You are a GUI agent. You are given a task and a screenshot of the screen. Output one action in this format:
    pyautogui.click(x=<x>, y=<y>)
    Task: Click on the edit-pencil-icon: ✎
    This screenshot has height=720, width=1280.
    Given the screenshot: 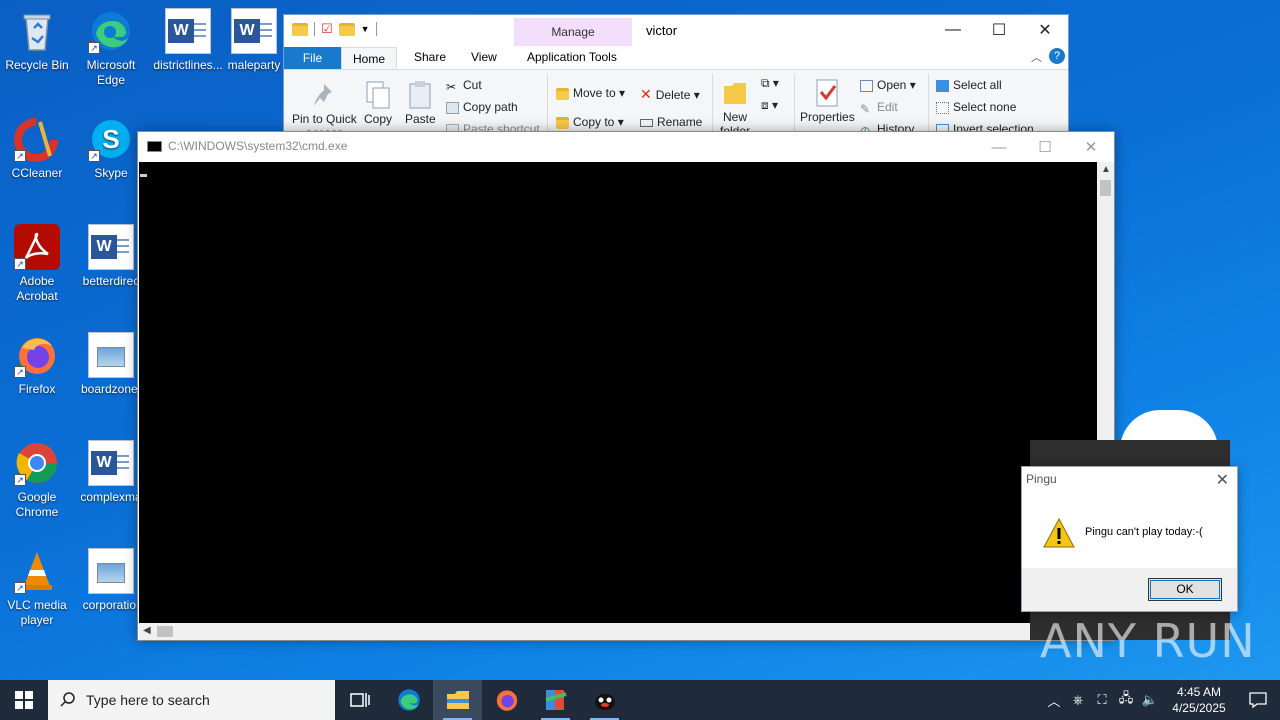 What is the action you would take?
    pyautogui.click(x=865, y=108)
    